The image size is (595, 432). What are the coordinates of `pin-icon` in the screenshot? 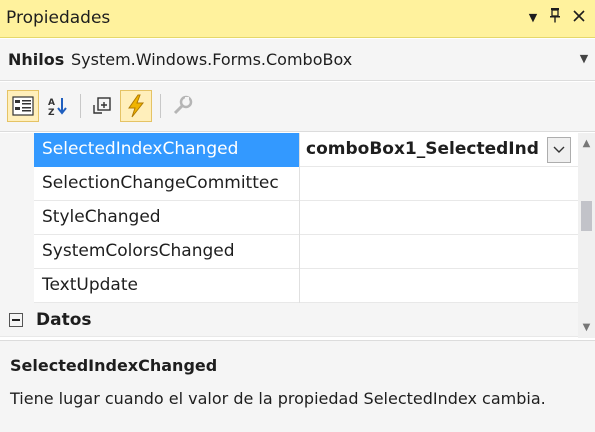 It's located at (555, 18).